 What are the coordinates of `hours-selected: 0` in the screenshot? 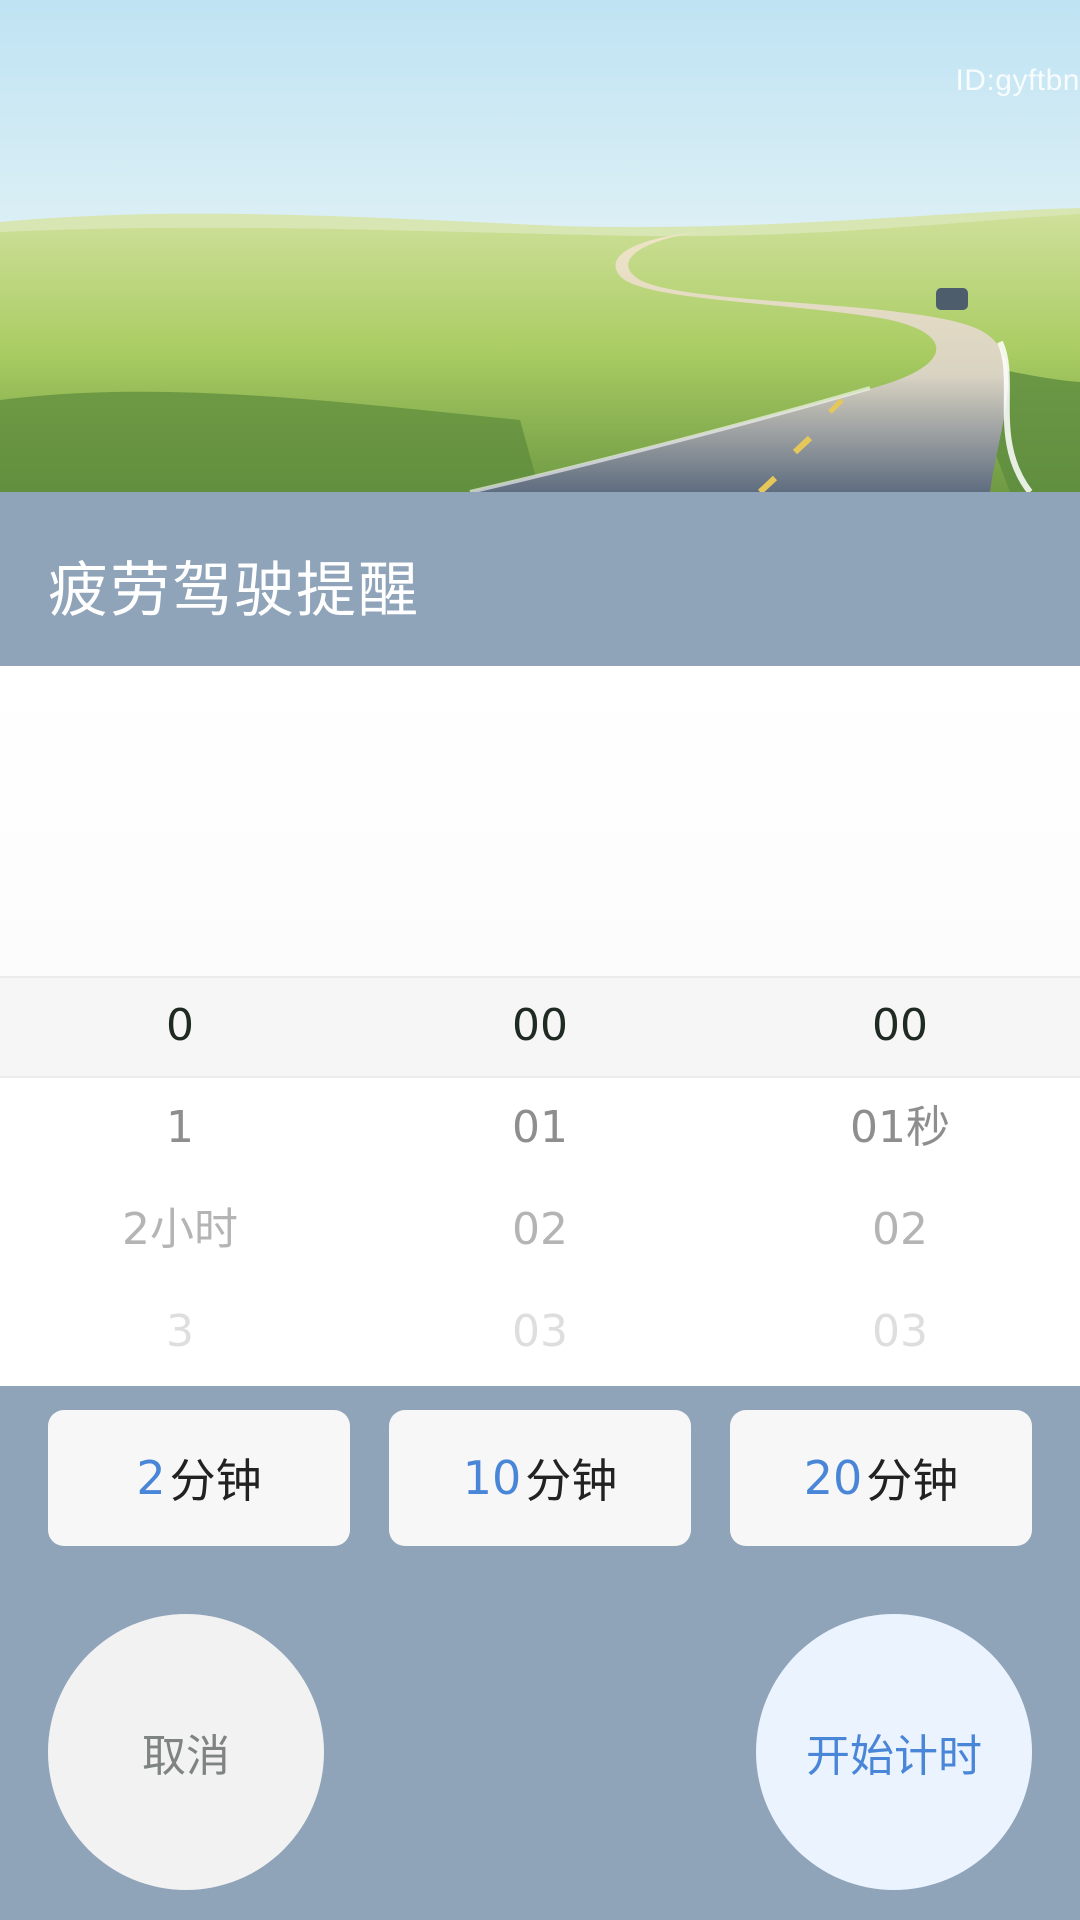 It's located at (180, 1026).